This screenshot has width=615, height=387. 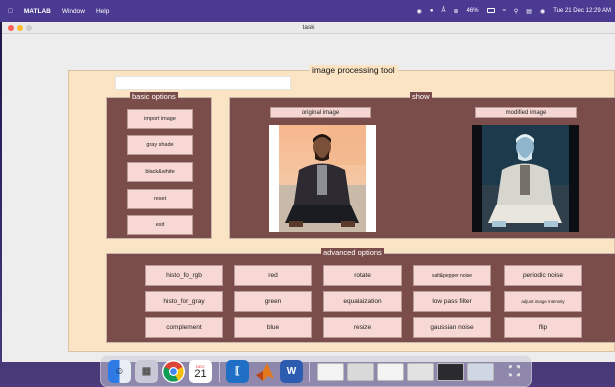 I want to click on advanced-options-title: advanced options, so click(x=352, y=252).